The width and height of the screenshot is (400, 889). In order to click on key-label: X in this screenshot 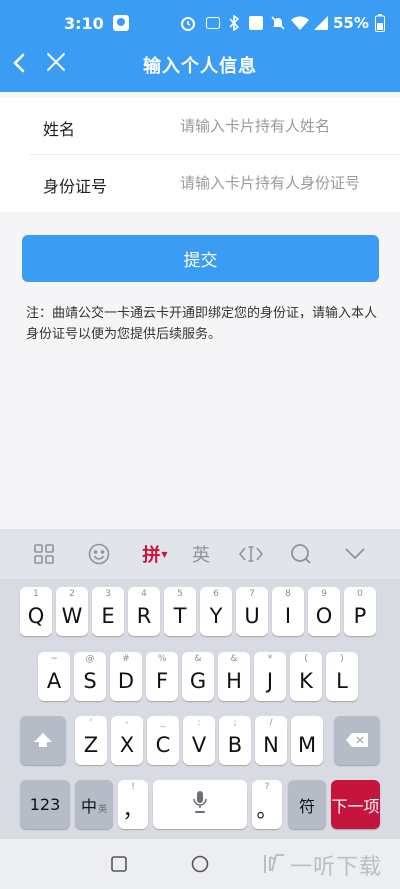, I will do `click(127, 744)`.